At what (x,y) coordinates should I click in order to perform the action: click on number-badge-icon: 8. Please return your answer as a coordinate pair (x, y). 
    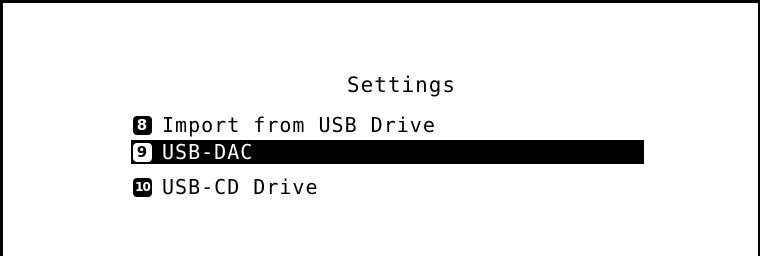
    Looking at the image, I should click on (142, 125).